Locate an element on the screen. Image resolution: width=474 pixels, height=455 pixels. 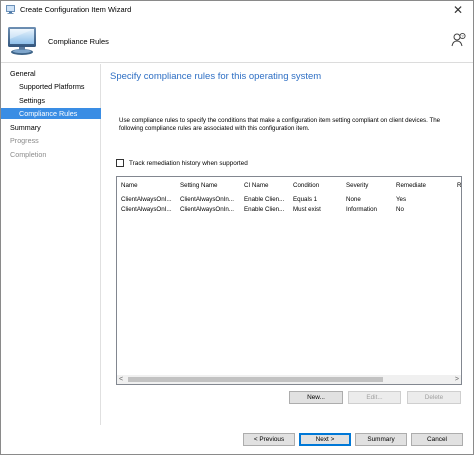
footer-divider is located at coordinates (287, 426).